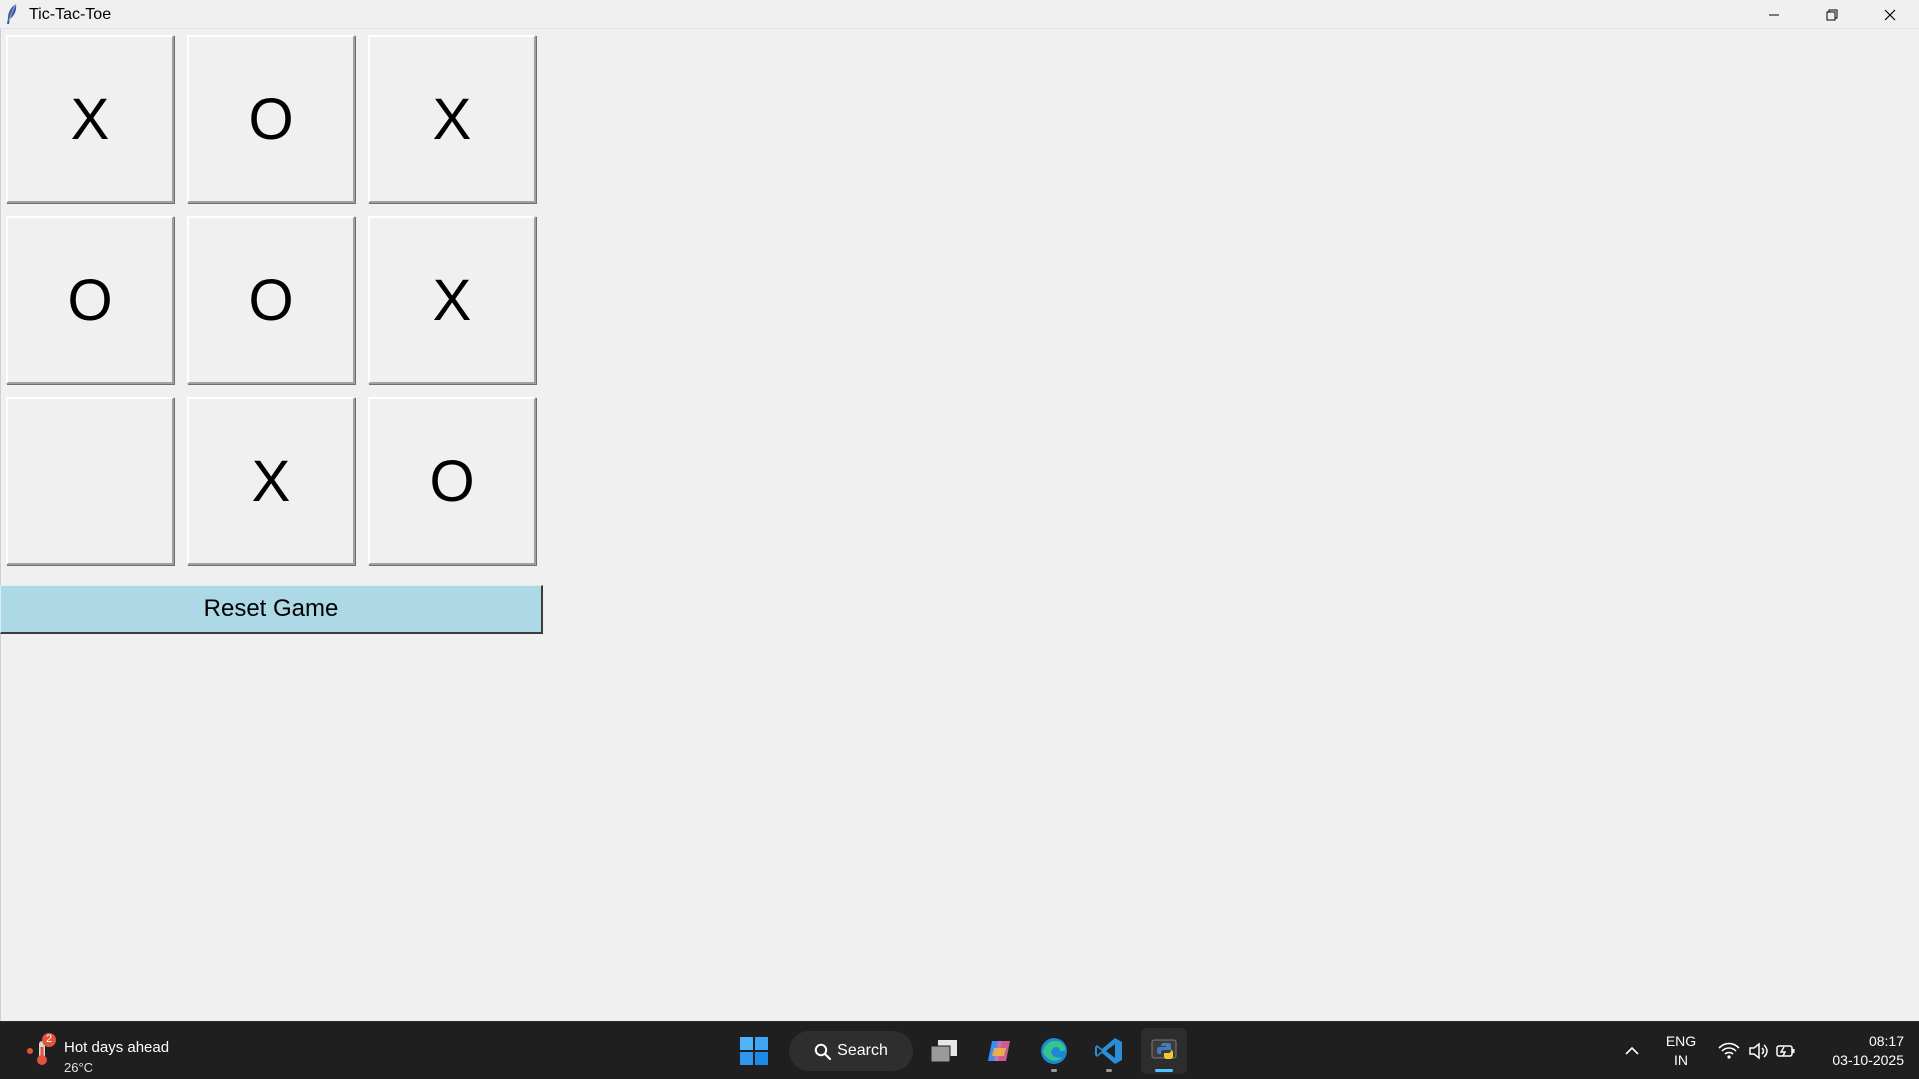 This screenshot has width=1919, height=1079. I want to click on board-cell-2: X, so click(452, 119).